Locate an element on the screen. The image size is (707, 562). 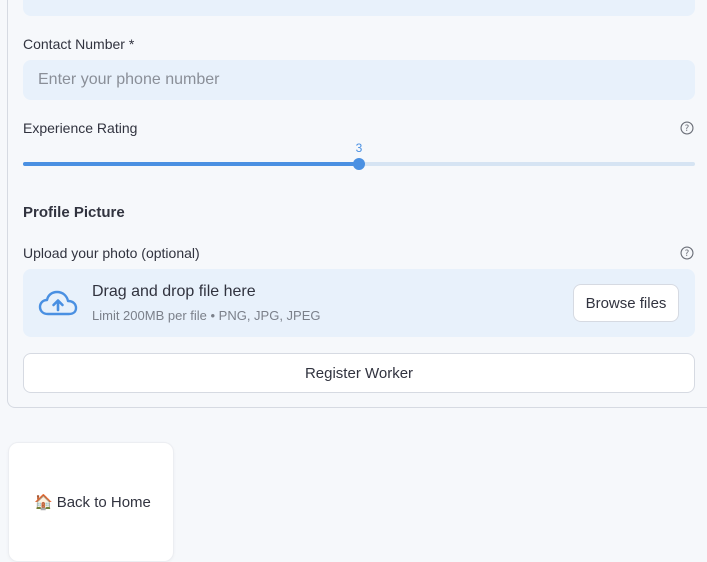
experience-rating-slider: 3 is located at coordinates (359, 157).